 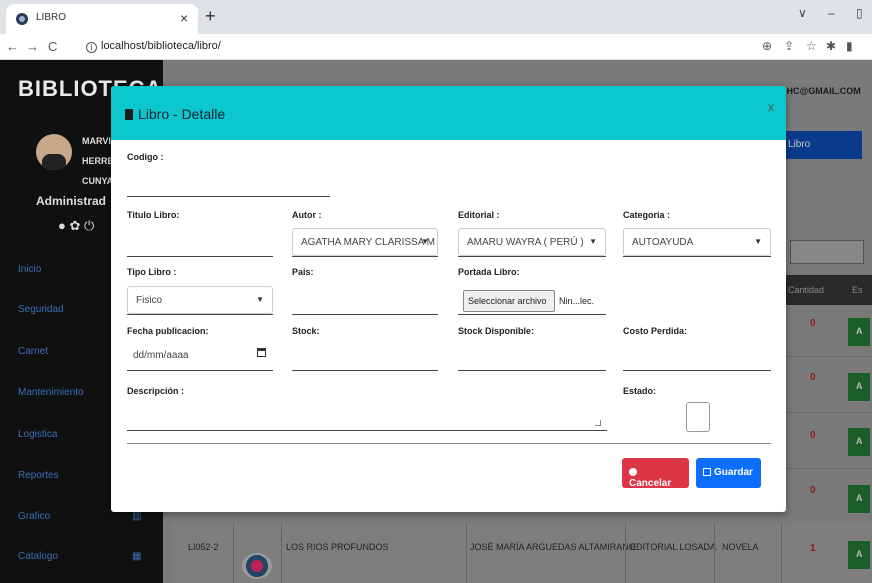 I want to click on select-file-button: Seleccionar archivo, so click(x=509, y=301).